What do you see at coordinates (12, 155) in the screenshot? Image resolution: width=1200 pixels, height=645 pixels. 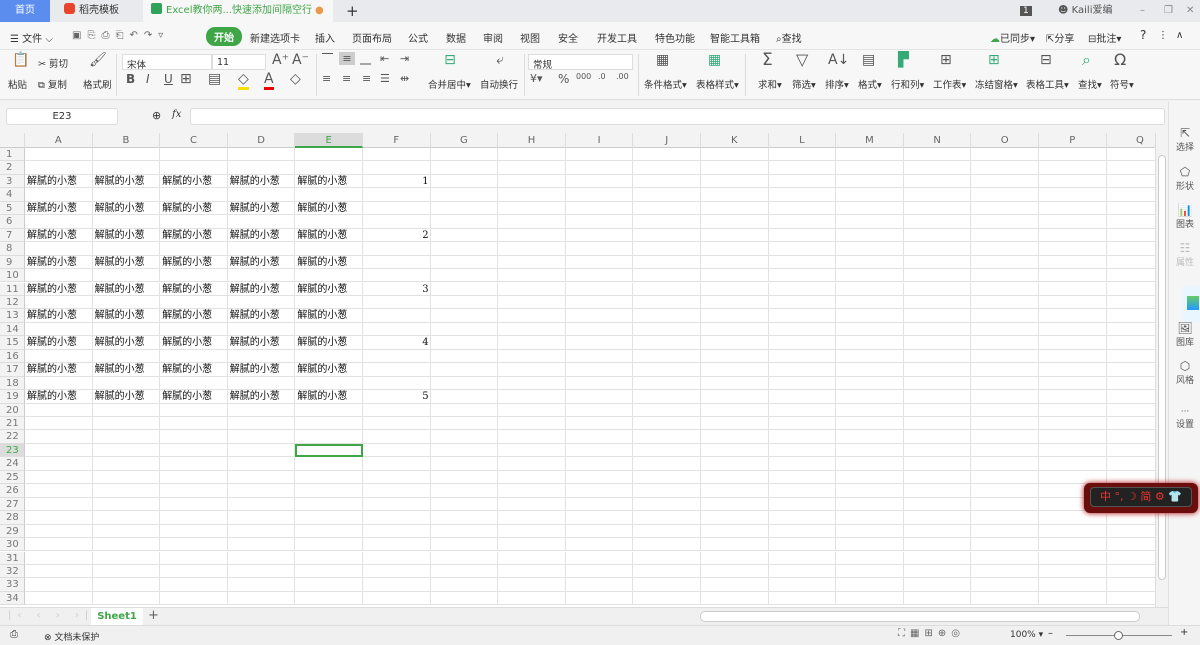 I see `row-header: 1` at bounding box center [12, 155].